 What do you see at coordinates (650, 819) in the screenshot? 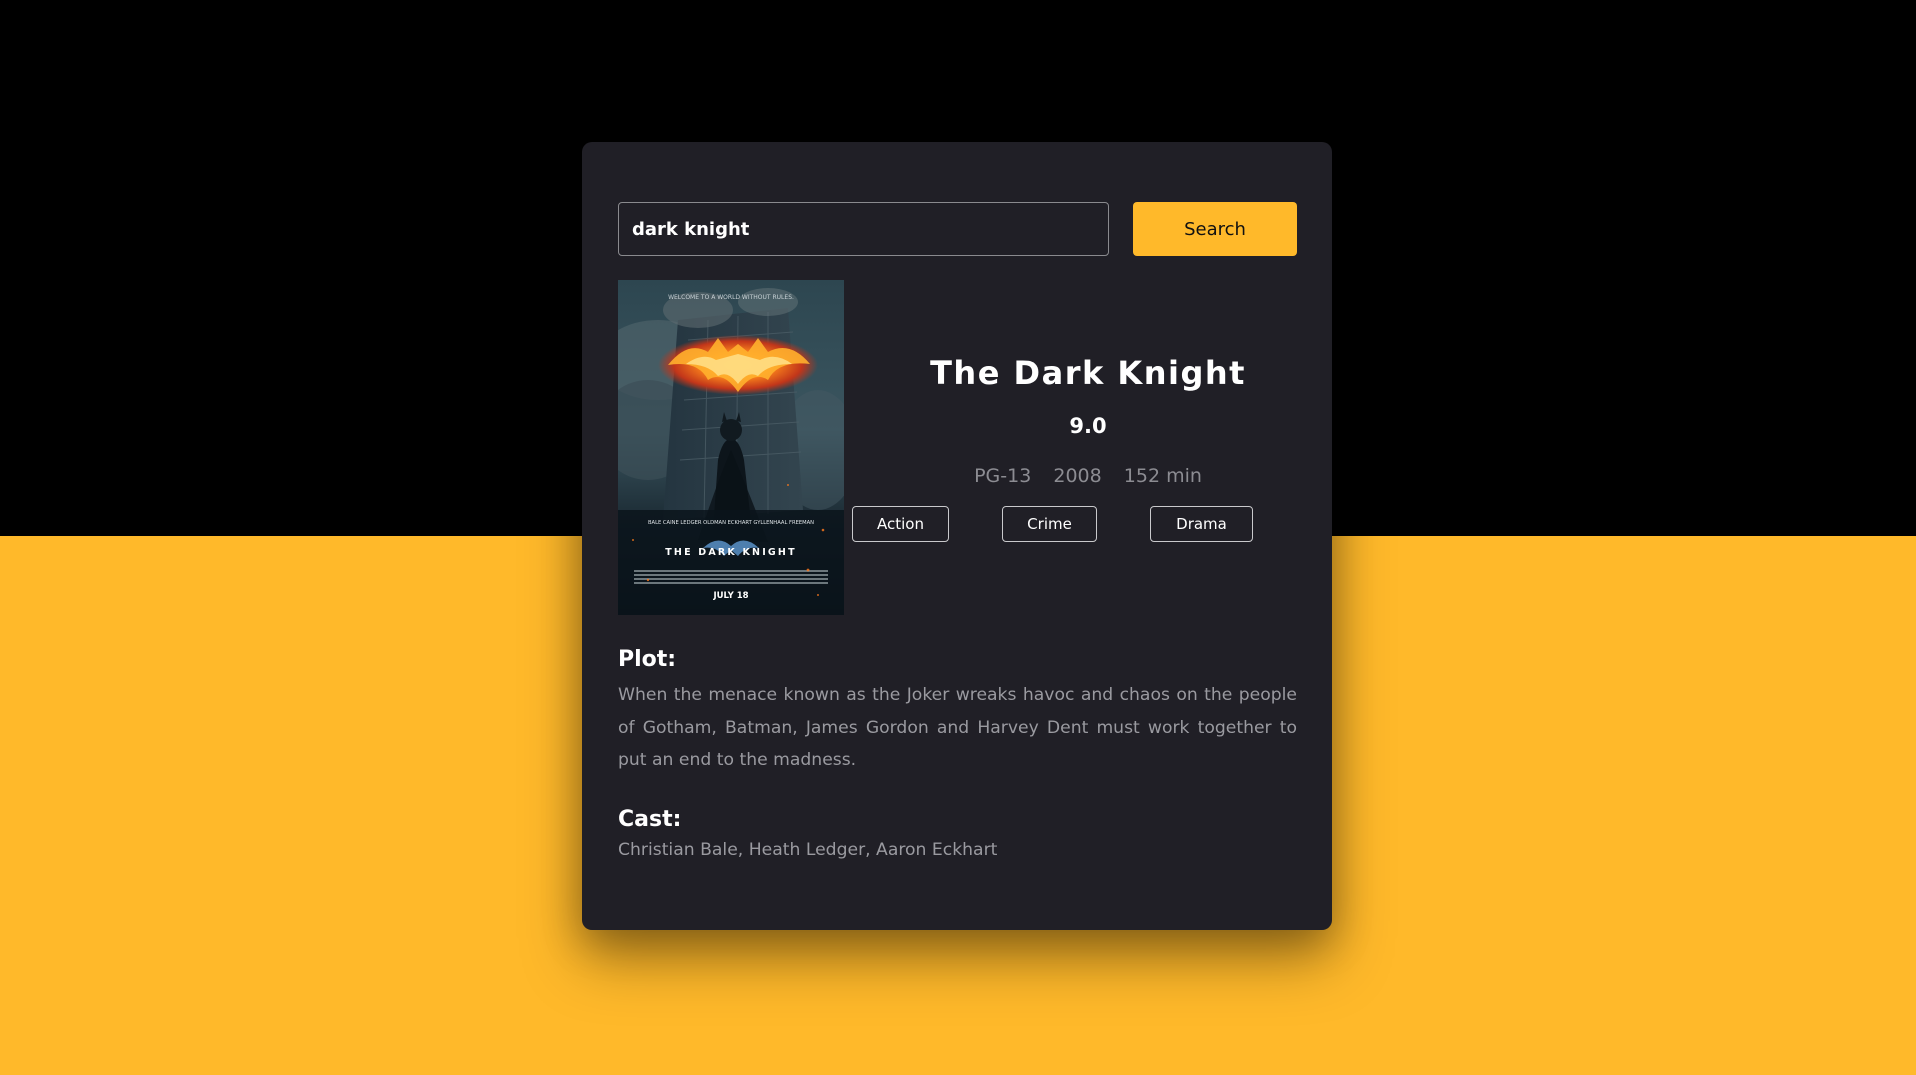
I see `cast-heading: Cast:` at bounding box center [650, 819].